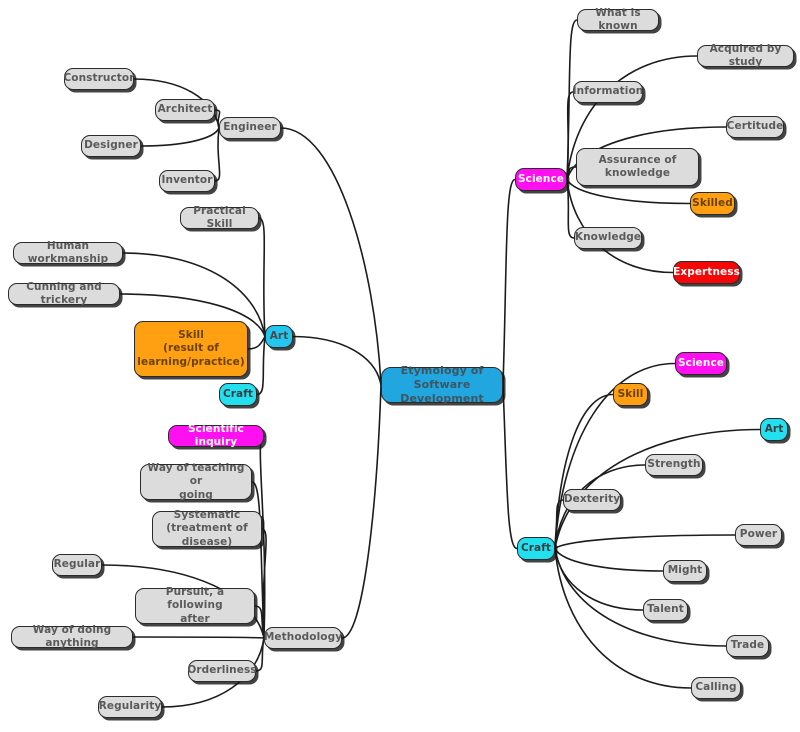 The width and height of the screenshot is (800, 732). What do you see at coordinates (187, 181) in the screenshot?
I see `mindmap-node-inventor: Inventor` at bounding box center [187, 181].